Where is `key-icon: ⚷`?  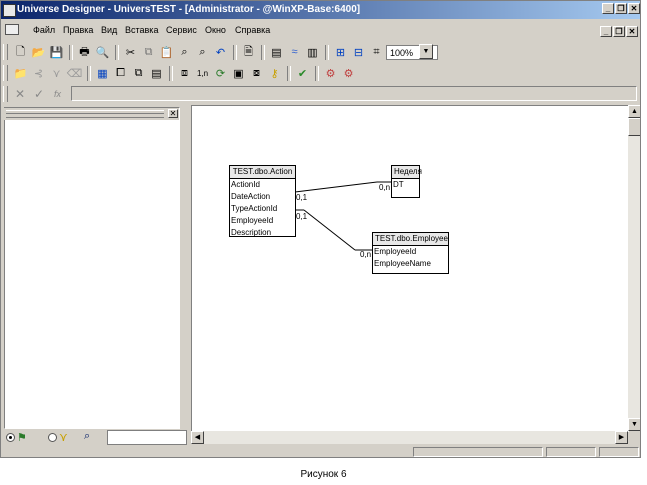 key-icon: ⚷ is located at coordinates (274, 73).